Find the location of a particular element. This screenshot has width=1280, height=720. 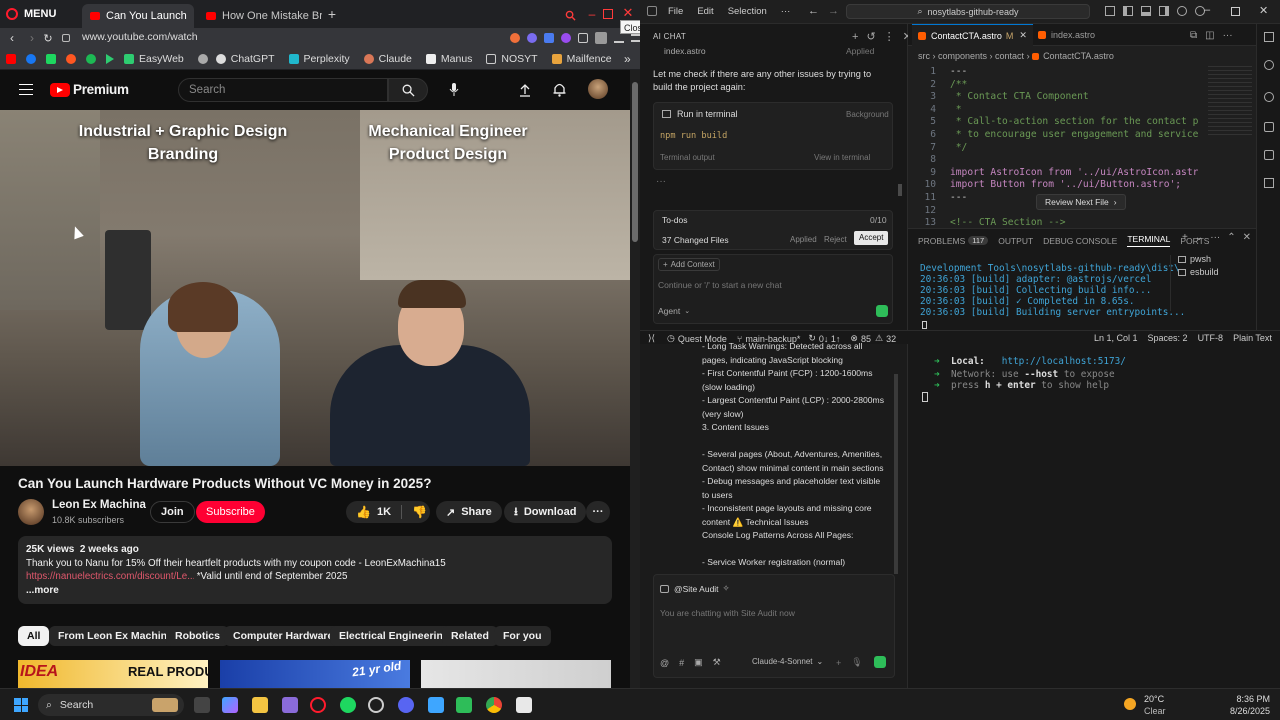

task-view-icon is located at coordinates (202, 705).